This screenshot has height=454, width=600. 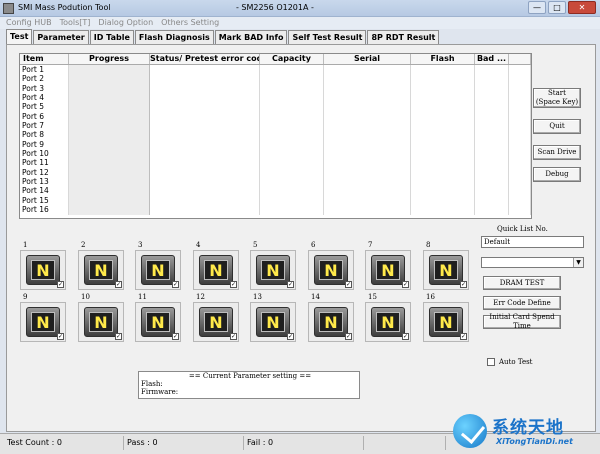 I want to click on table-row: Port 16, so click(x=275, y=210).